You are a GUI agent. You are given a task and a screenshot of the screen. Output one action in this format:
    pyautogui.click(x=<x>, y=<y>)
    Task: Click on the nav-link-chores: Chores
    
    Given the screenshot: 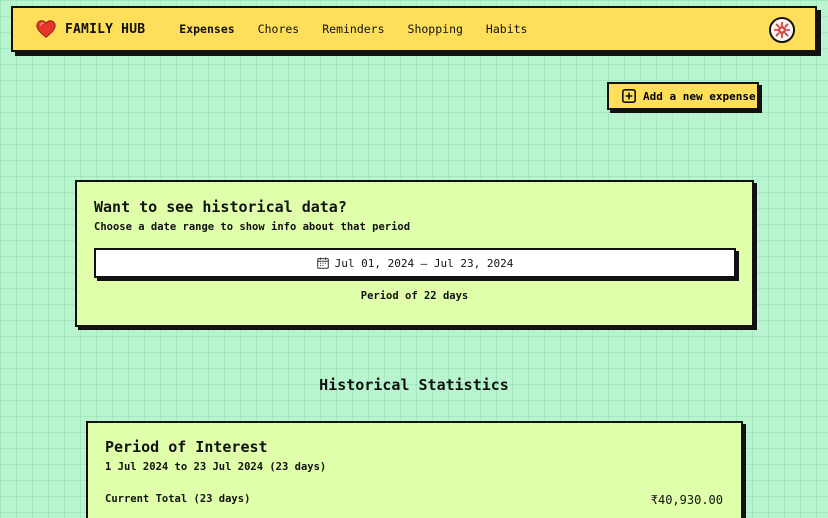 What is the action you would take?
    pyautogui.click(x=279, y=29)
    